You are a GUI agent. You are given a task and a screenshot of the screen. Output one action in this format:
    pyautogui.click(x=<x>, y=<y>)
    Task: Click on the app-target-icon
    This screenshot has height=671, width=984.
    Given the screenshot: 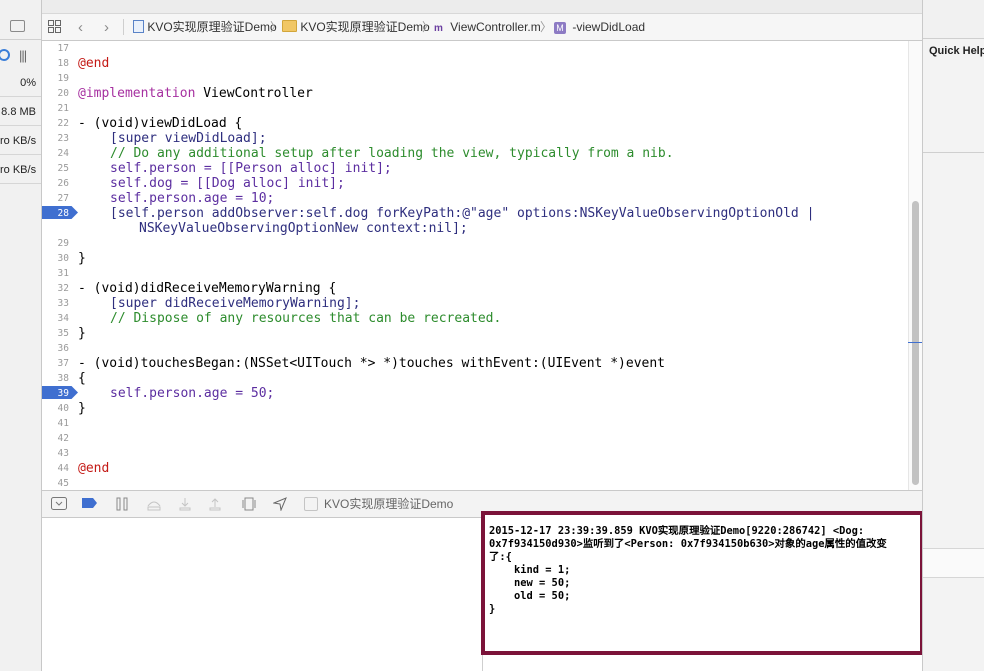 What is the action you would take?
    pyautogui.click(x=311, y=504)
    